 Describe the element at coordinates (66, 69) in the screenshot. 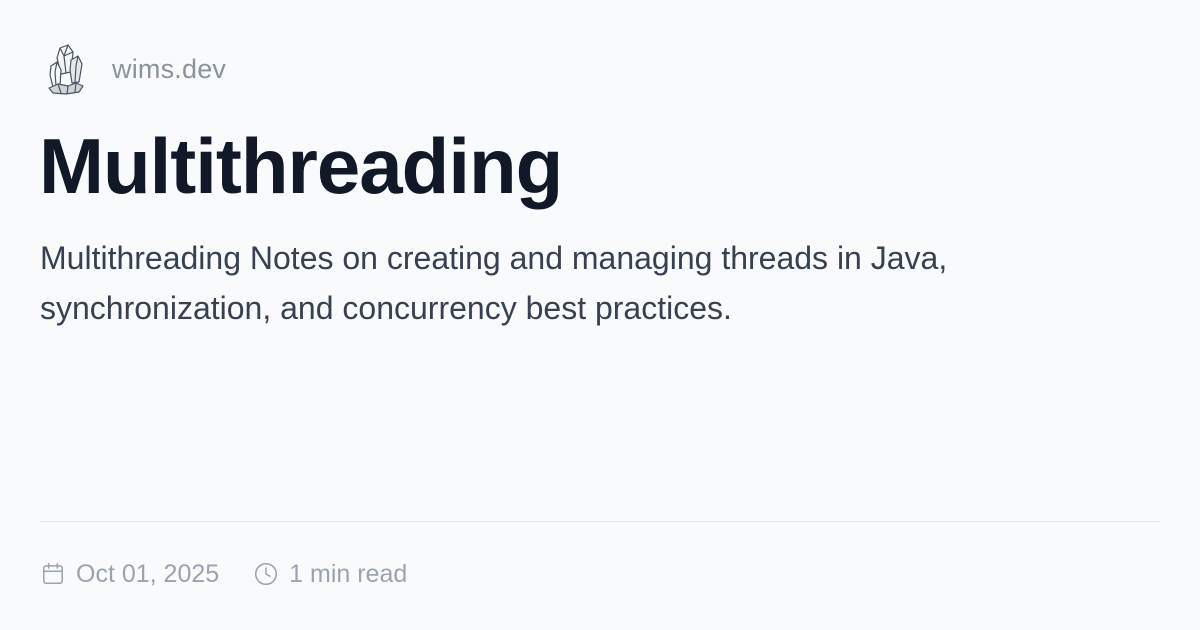

I see `crystal-icon` at that location.